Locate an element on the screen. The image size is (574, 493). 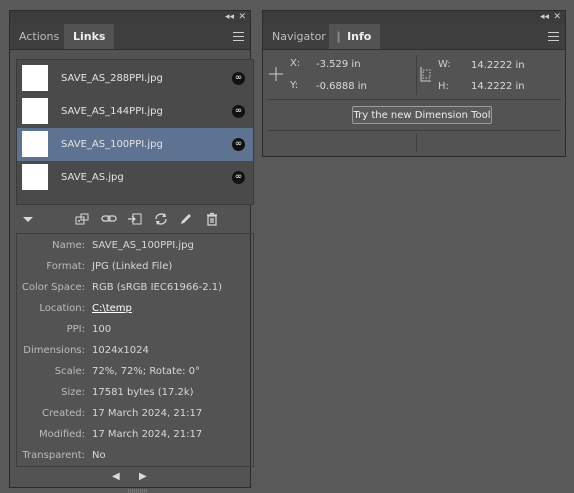
link-filename: SAVE_AS_144PPI.jpg is located at coordinates (112, 111).